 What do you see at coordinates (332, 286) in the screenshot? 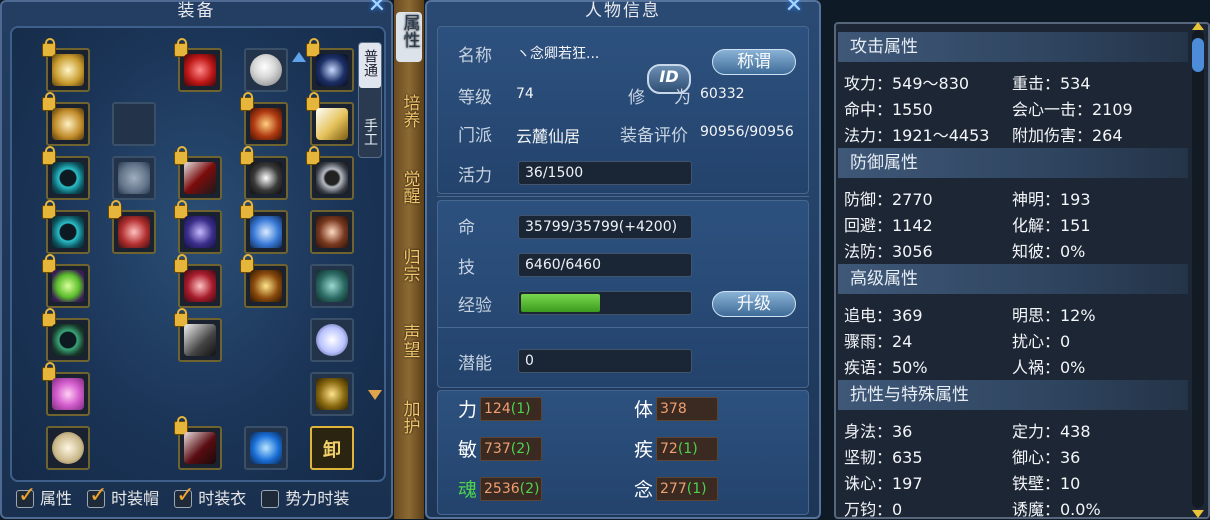
I see `mount-slot` at bounding box center [332, 286].